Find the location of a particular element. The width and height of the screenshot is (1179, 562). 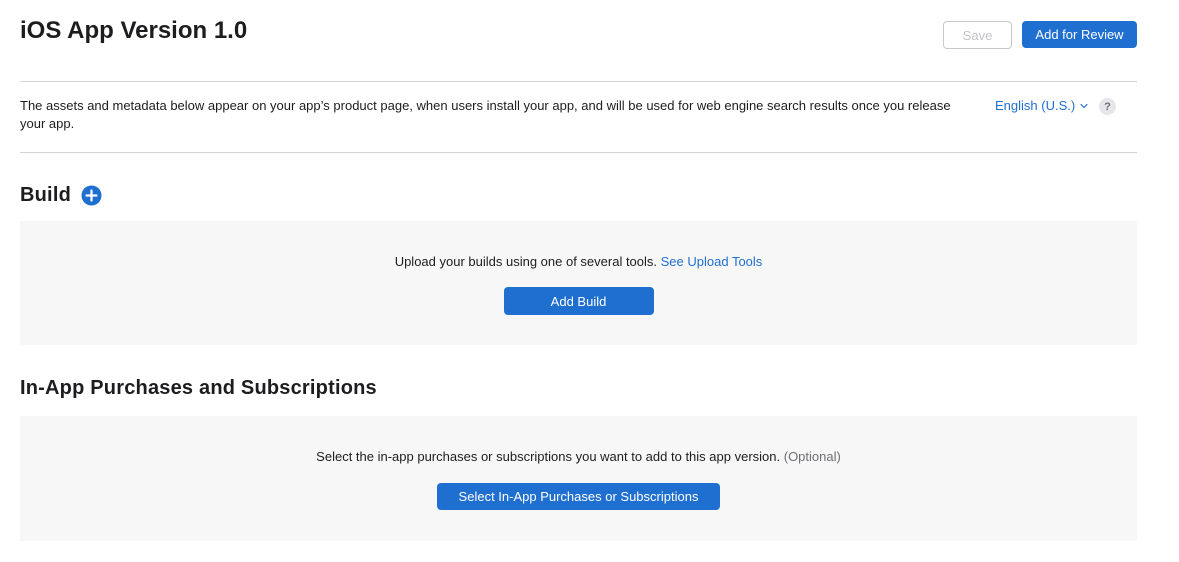

save-button: Save is located at coordinates (977, 35).